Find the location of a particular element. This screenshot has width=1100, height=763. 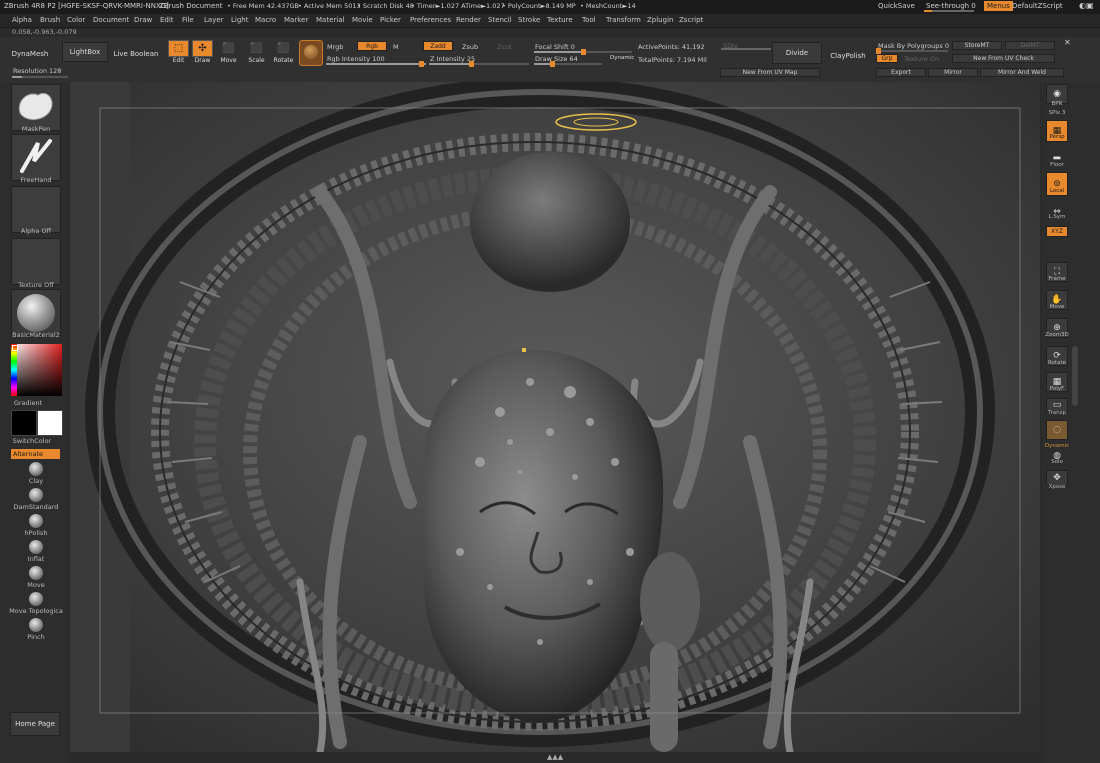

menu-movie: Movie is located at coordinates (362, 20).